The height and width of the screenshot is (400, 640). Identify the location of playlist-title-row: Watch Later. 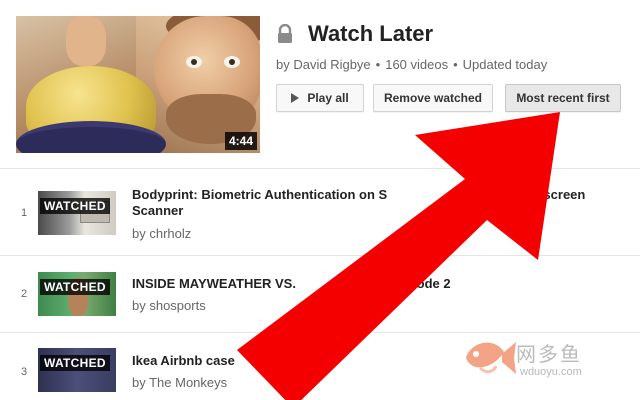
(354, 34).